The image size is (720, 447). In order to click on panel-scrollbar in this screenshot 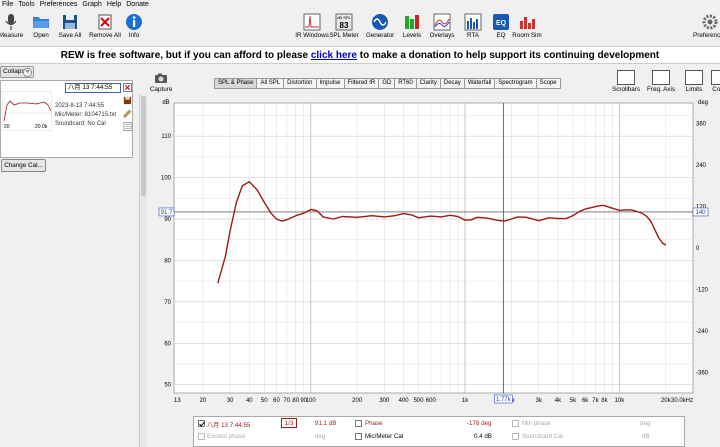, I will do `click(143, 270)`.